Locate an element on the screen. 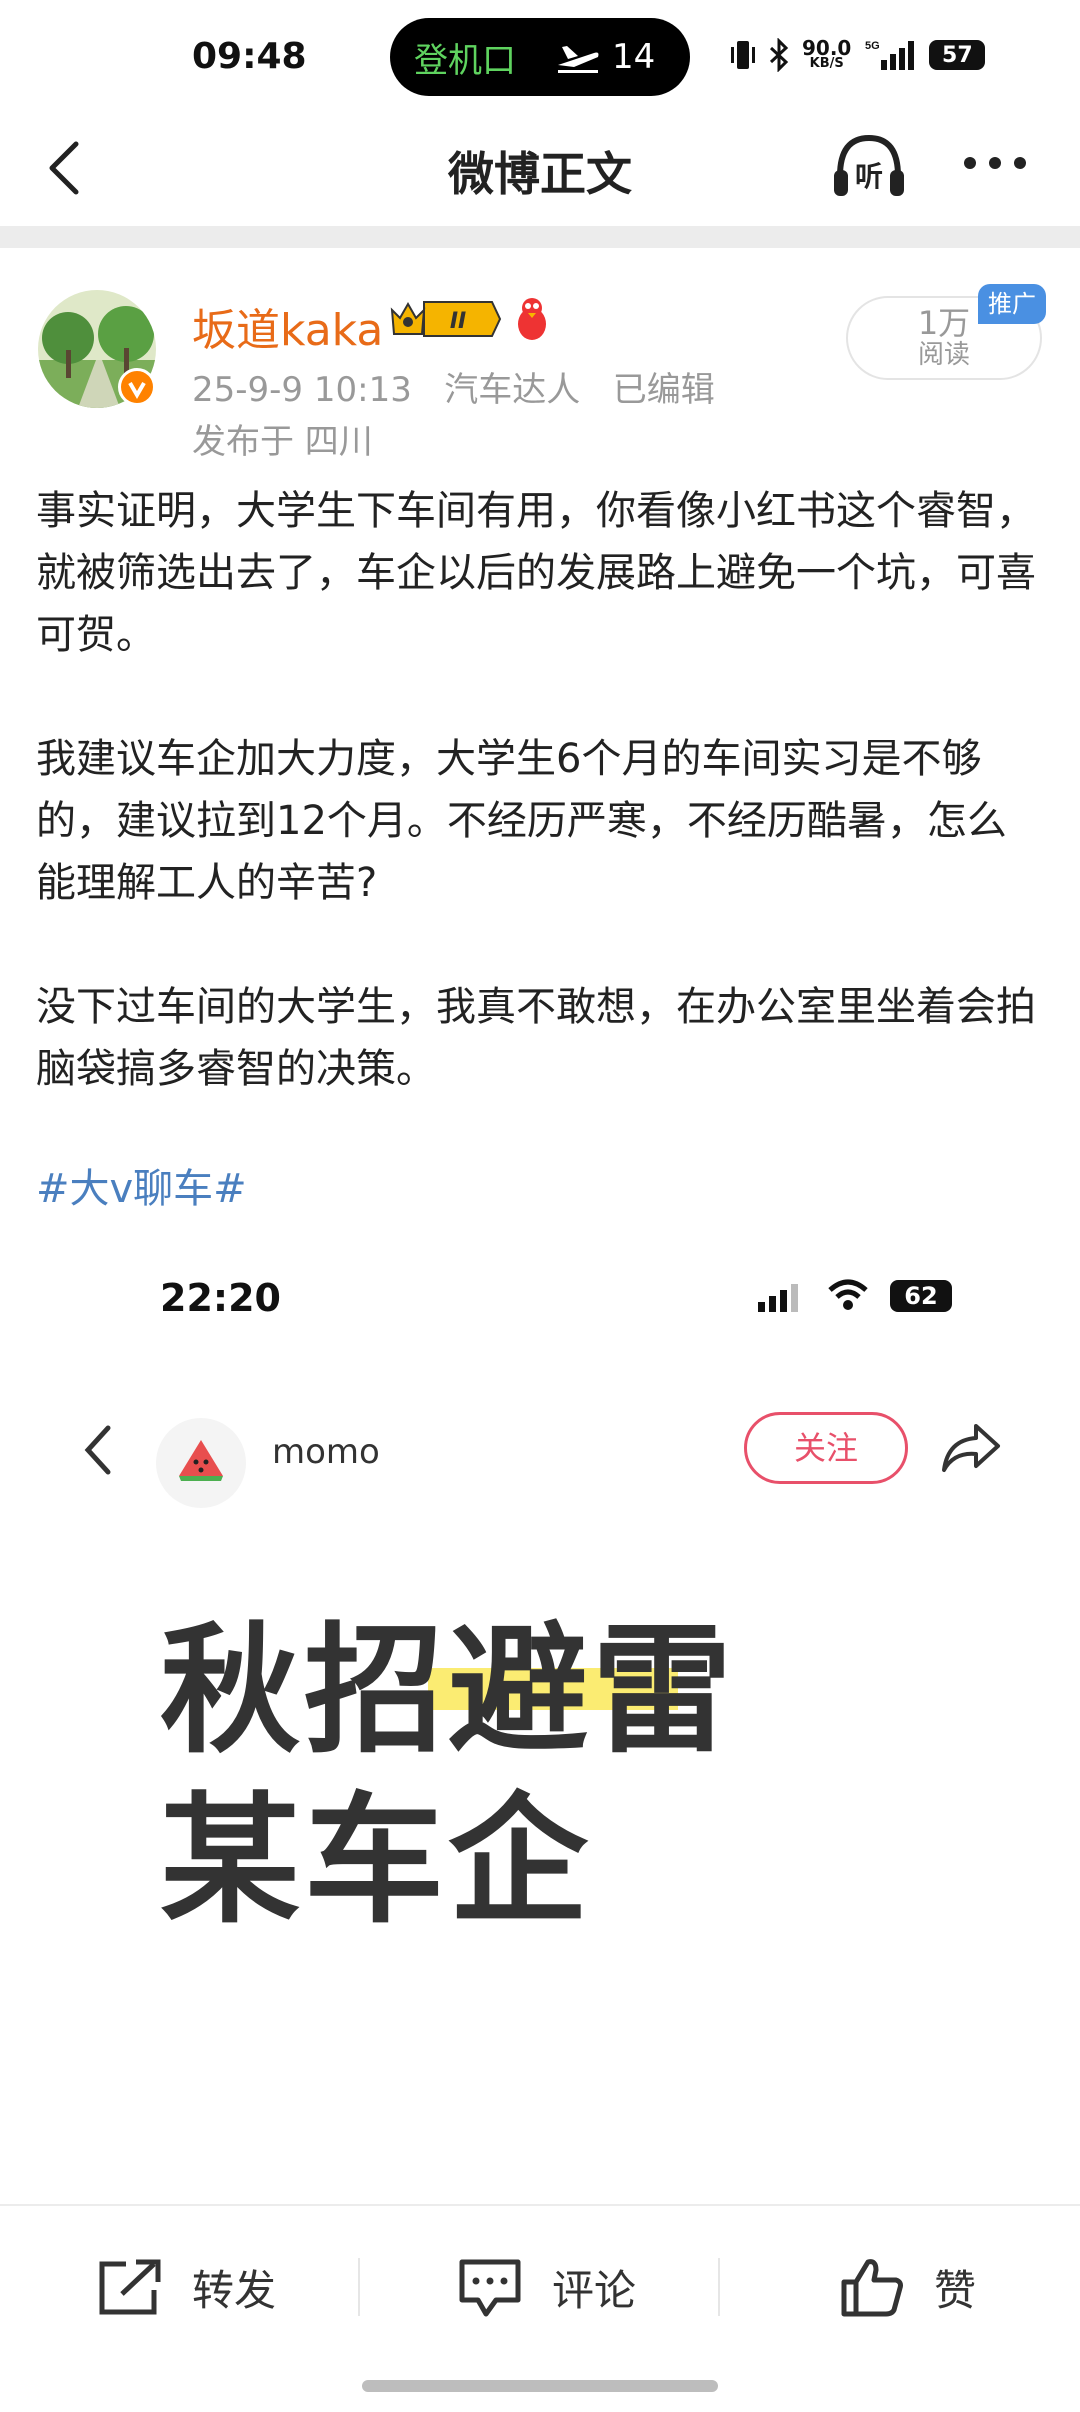  comment-label: 评论 is located at coordinates (594, 2290).